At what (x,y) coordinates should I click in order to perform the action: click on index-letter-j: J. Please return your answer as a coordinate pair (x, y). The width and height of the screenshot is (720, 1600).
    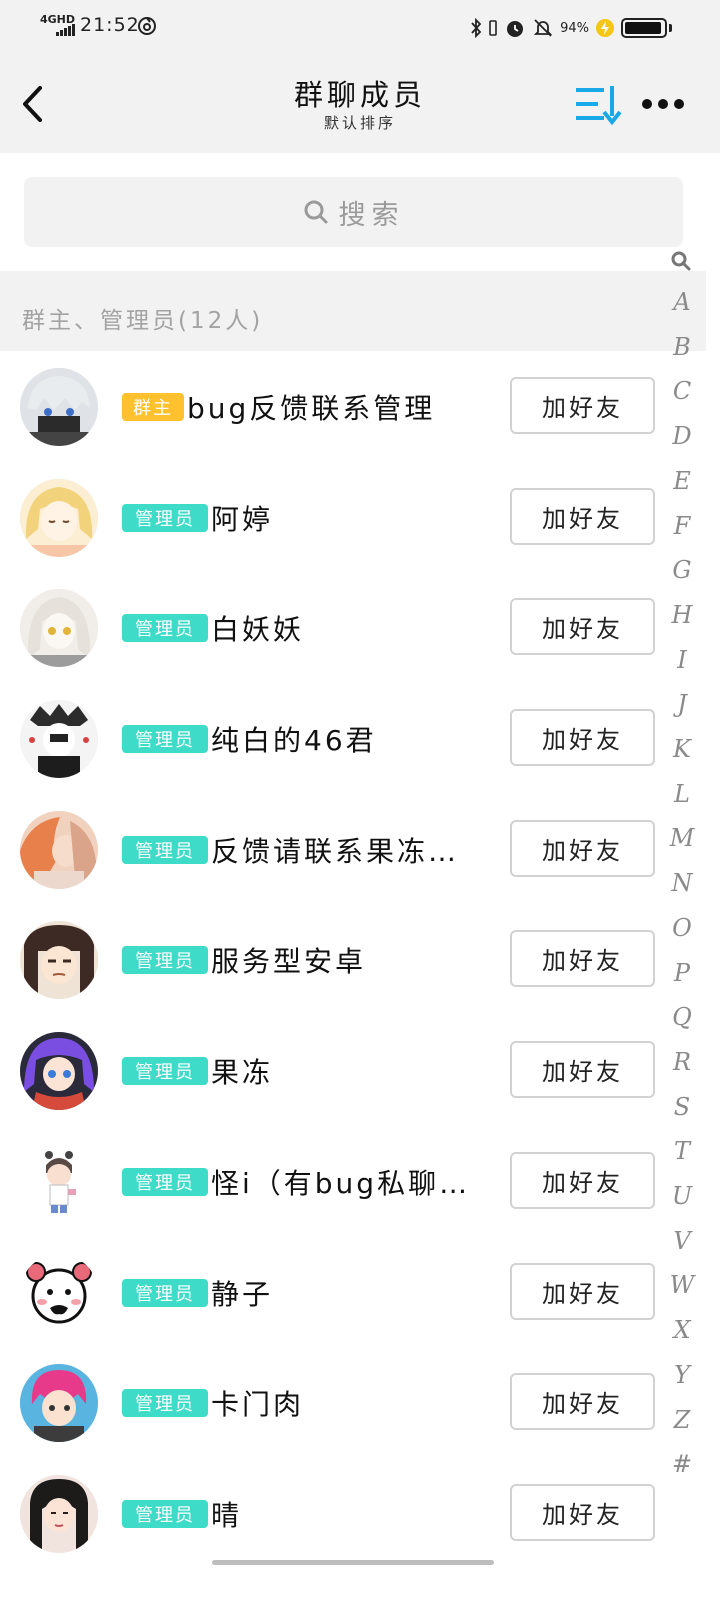
    Looking at the image, I should click on (682, 704).